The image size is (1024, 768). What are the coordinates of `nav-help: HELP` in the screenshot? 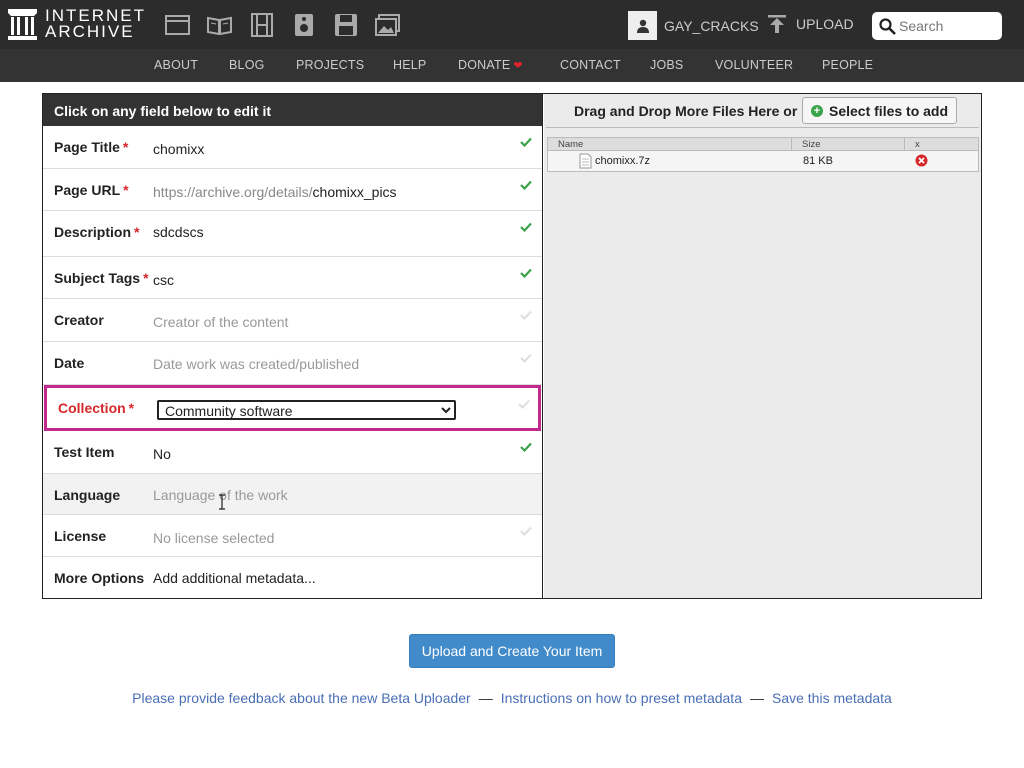 It's located at (409, 65).